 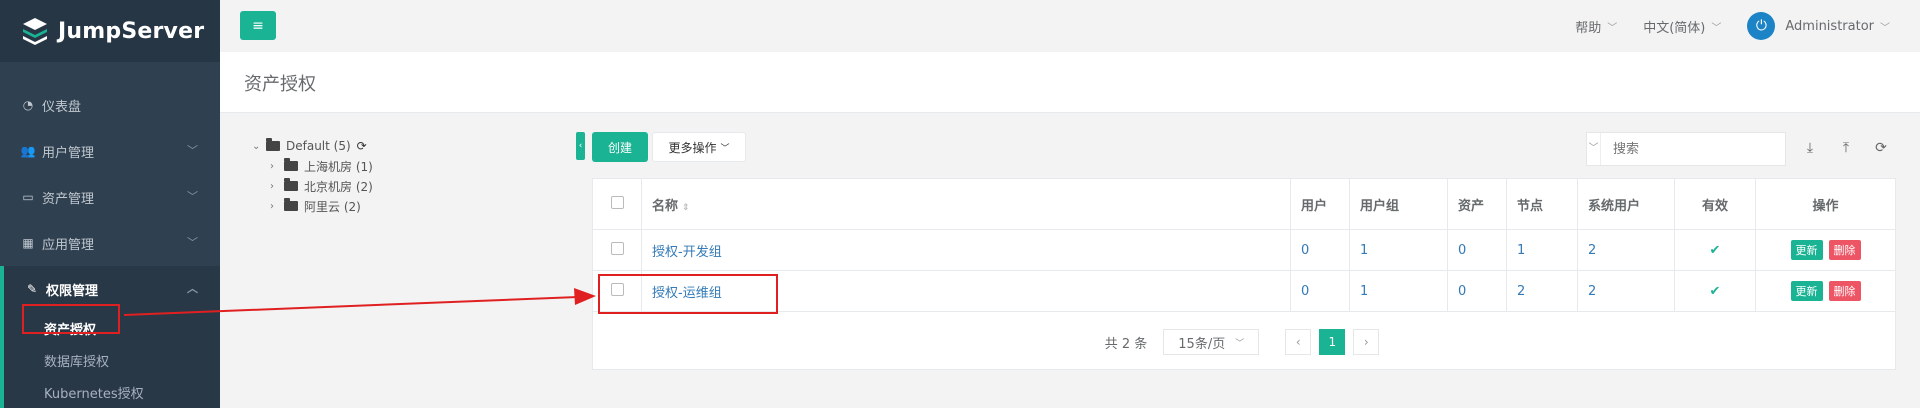 What do you see at coordinates (359, 302) in the screenshot?
I see `annotation-arrow` at bounding box center [359, 302].